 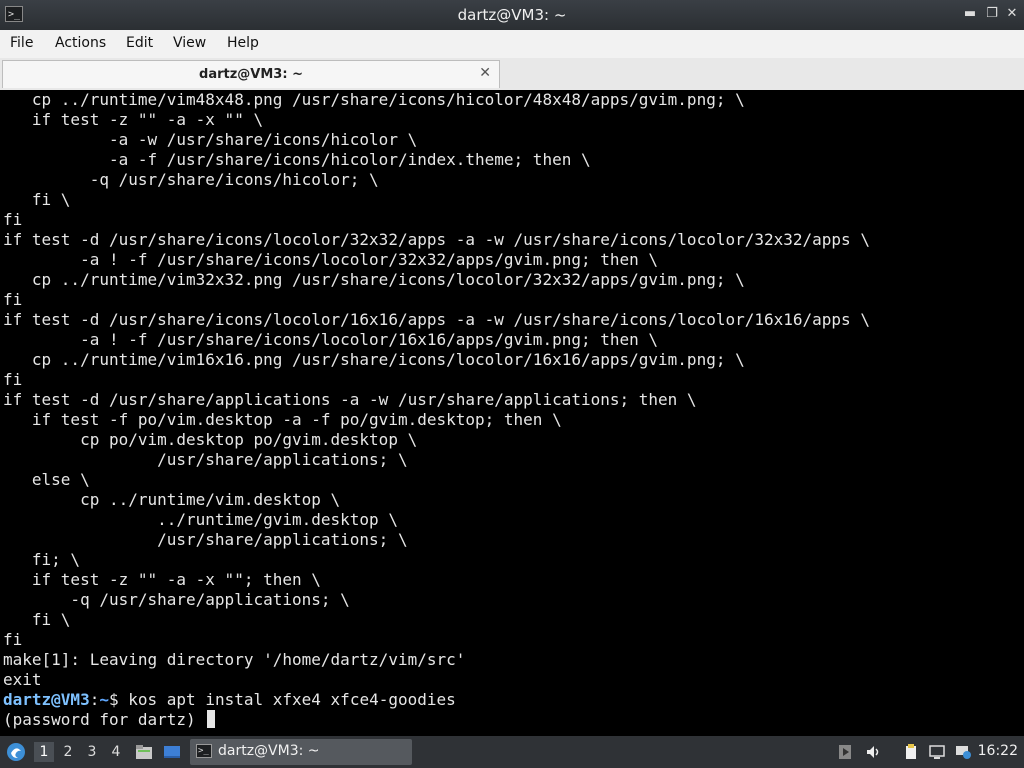 What do you see at coordinates (42, 559) in the screenshot?
I see `terminal-line: fi; \` at bounding box center [42, 559].